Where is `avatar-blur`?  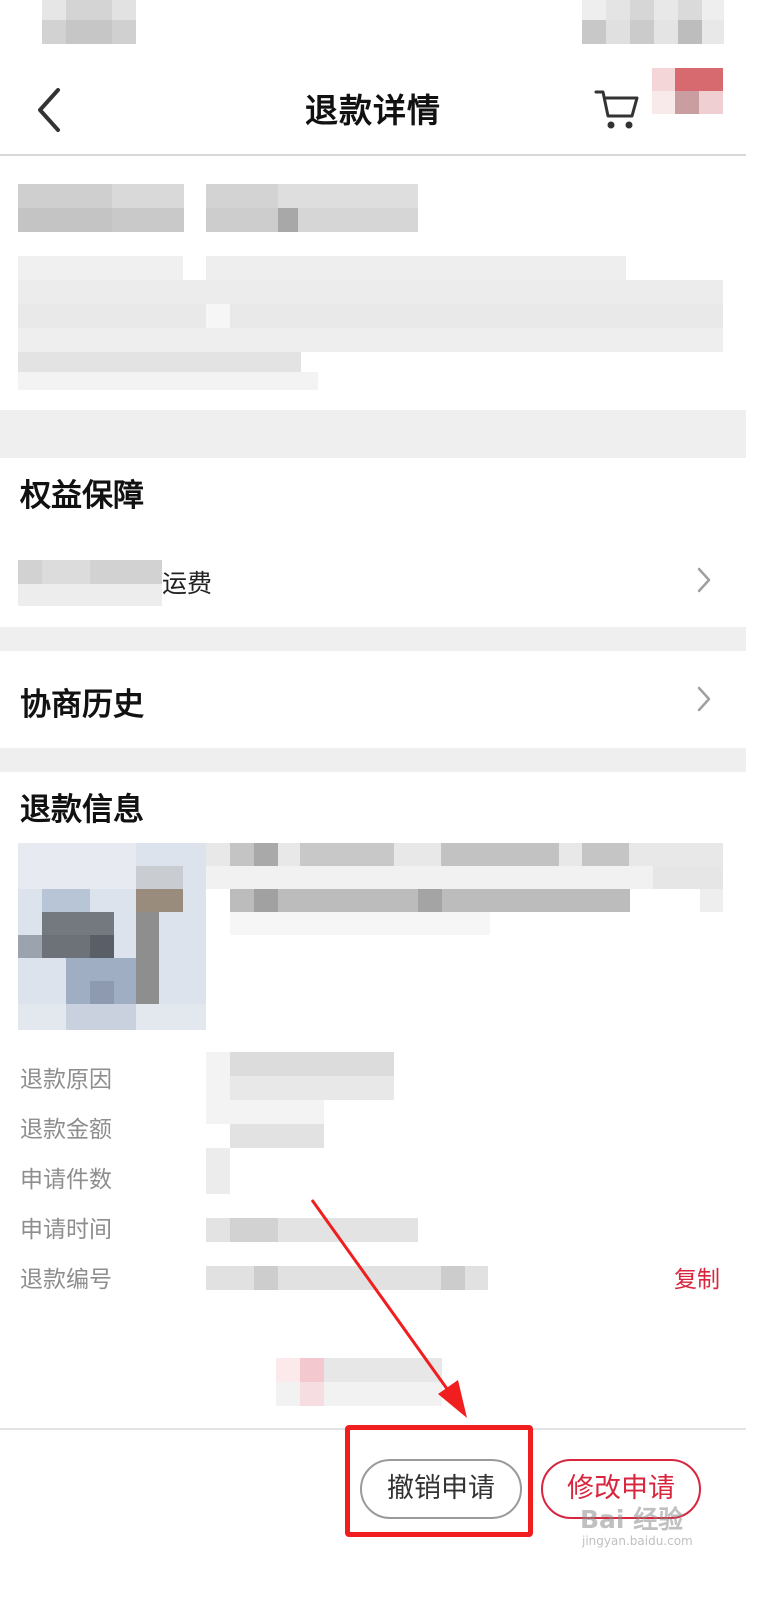
avatar-blur is located at coordinates (687, 91).